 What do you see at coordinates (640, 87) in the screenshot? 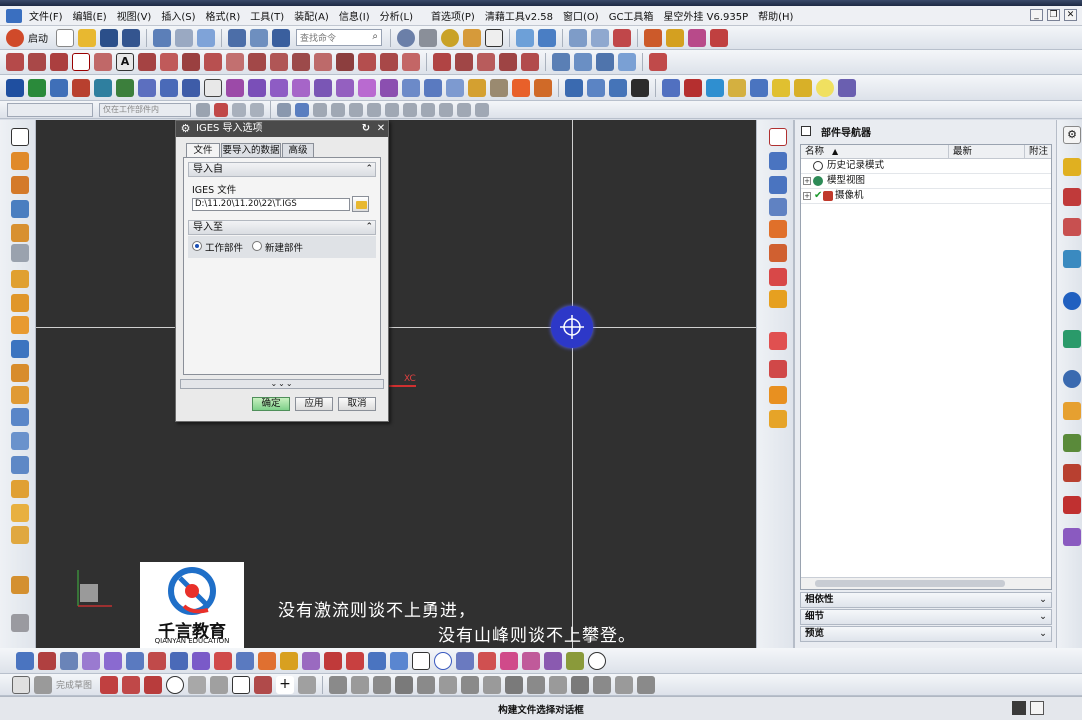
I see `name-icon` at bounding box center [640, 87].